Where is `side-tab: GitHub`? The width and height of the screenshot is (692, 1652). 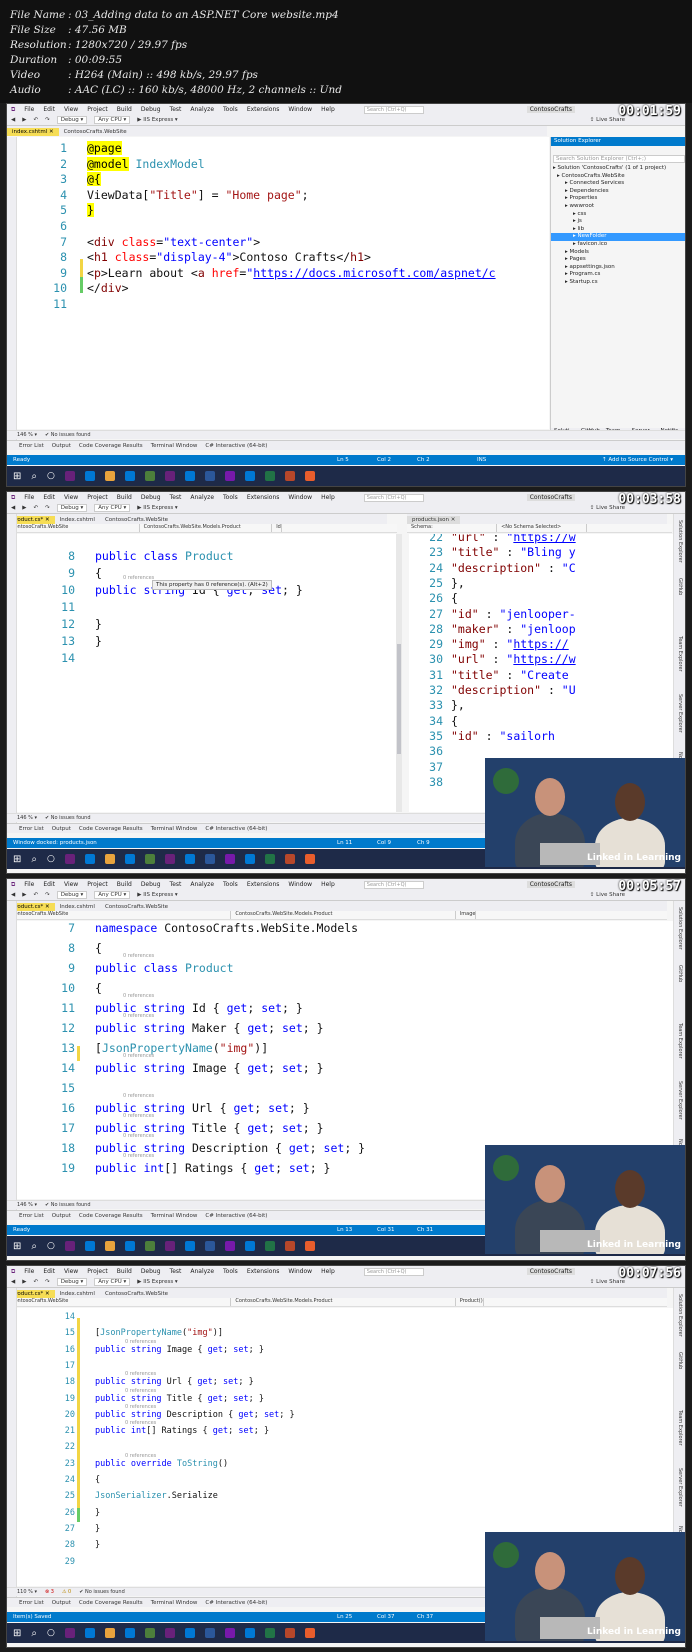 side-tab: GitHub is located at coordinates (680, 1360).